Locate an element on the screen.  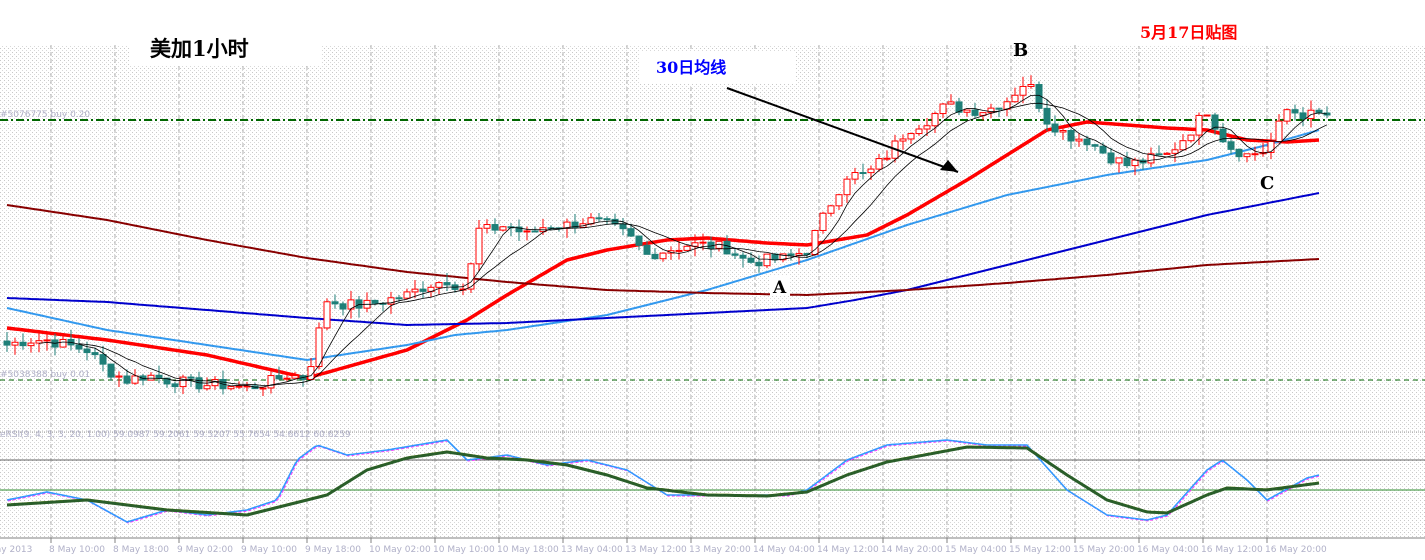
tick-label: 8 May 18:00 is located at coordinates (141, 550).